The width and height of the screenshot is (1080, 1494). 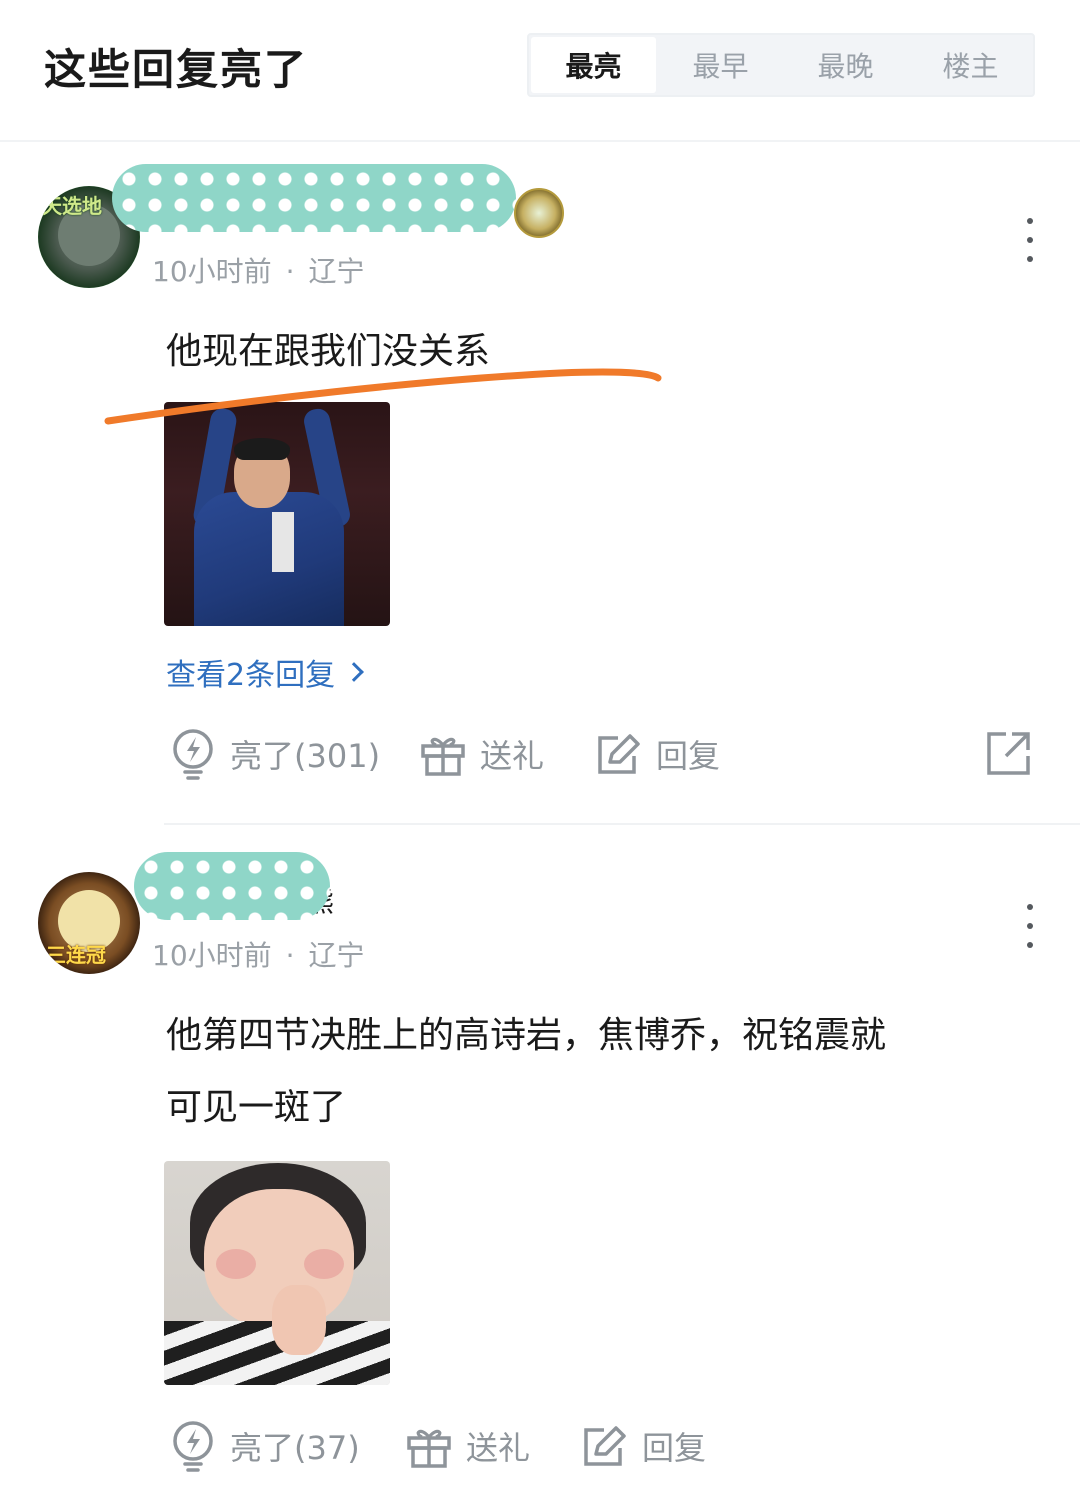 What do you see at coordinates (305, 756) in the screenshot?
I see `like-count: 亮了(301)` at bounding box center [305, 756].